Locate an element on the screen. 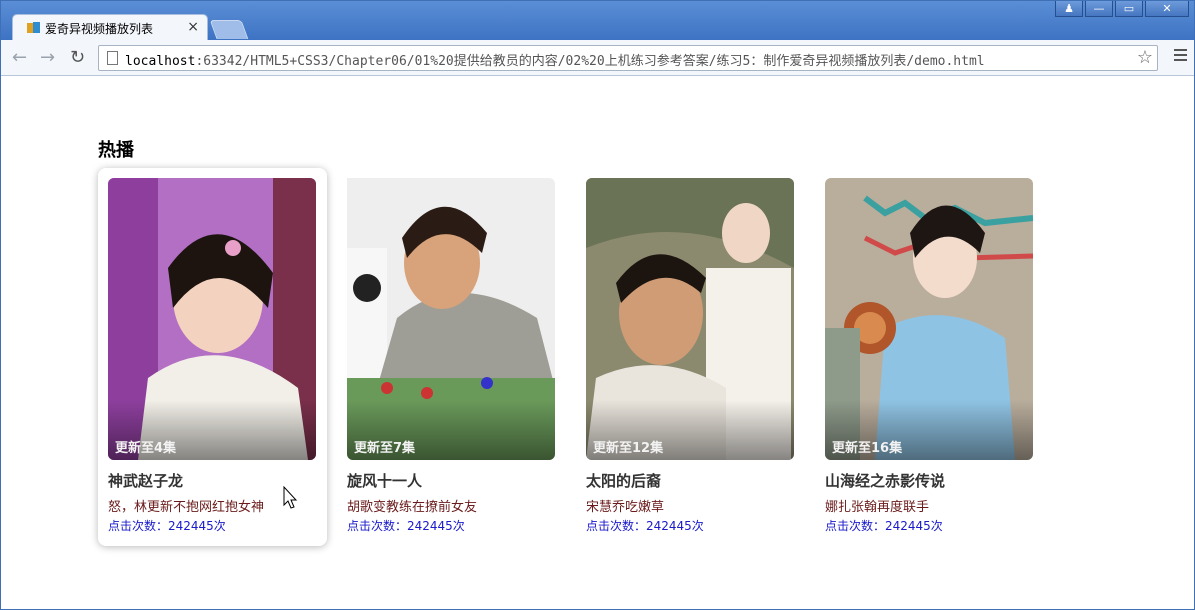 The width and height of the screenshot is (1195, 610). video-poster: 更新至7集 is located at coordinates (451, 319).